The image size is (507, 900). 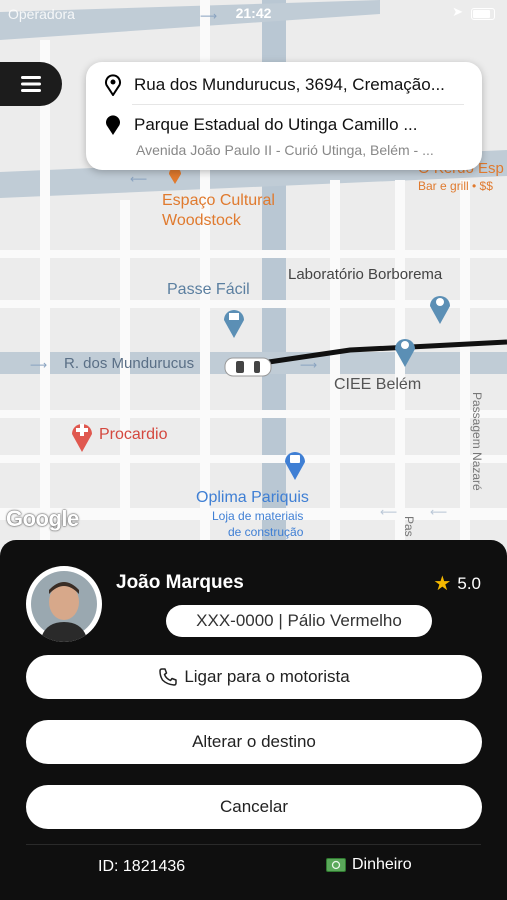 What do you see at coordinates (248, 367) in the screenshot?
I see `car-icon` at bounding box center [248, 367].